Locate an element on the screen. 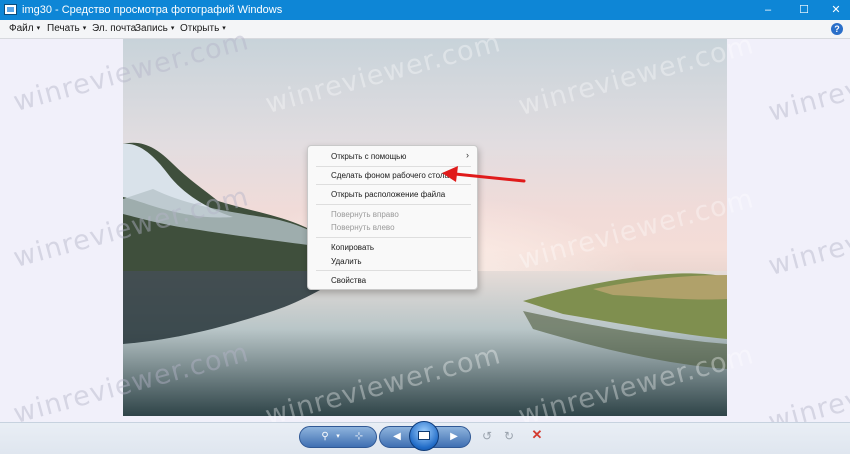 The width and height of the screenshot is (850, 454). next-icon: ▶ is located at coordinates (454, 437).